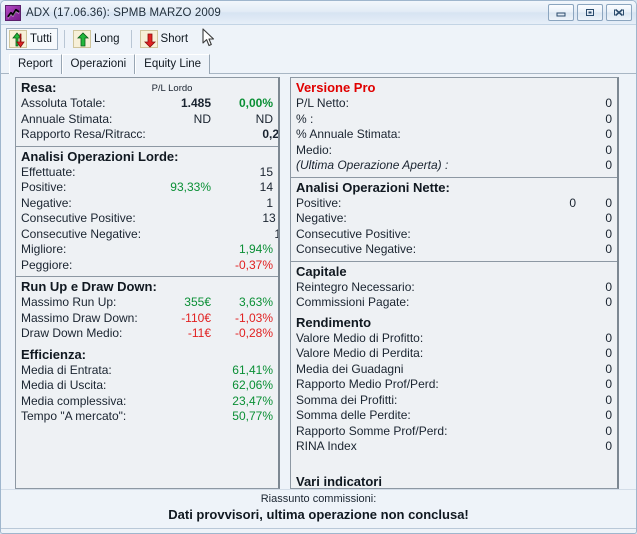 Image resolution: width=637 pixels, height=534 pixels. What do you see at coordinates (78, 218) in the screenshot?
I see `row-label: Consecutive Positive:` at bounding box center [78, 218].